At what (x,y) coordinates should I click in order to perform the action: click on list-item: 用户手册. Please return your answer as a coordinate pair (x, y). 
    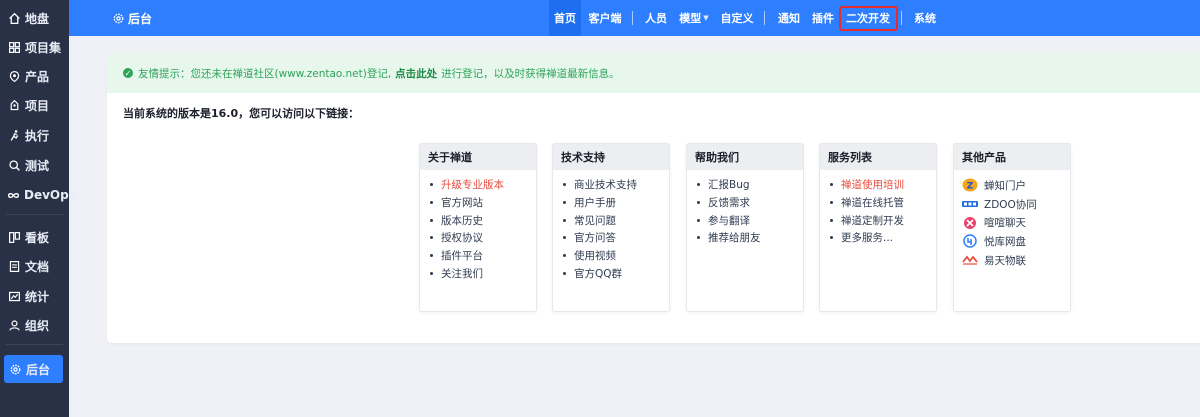
    Looking at the image, I should click on (616, 203).